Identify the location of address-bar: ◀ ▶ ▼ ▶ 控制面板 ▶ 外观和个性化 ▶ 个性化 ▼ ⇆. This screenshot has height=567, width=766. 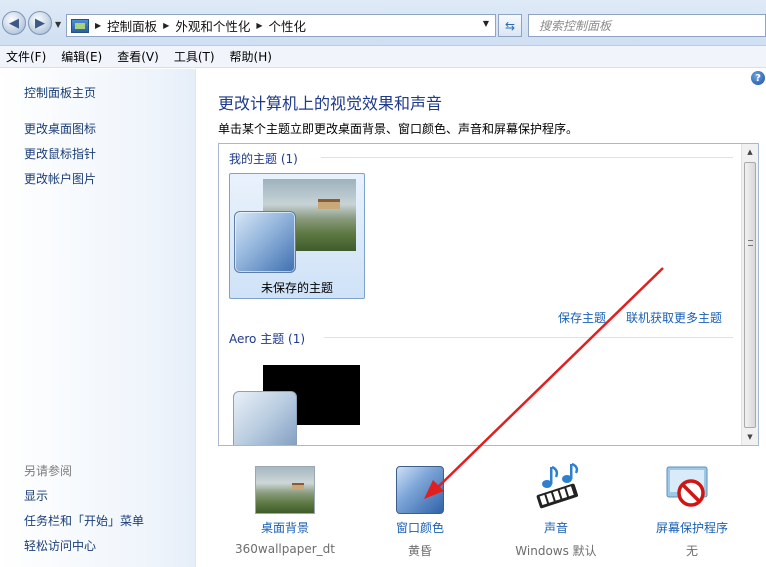
(383, 23).